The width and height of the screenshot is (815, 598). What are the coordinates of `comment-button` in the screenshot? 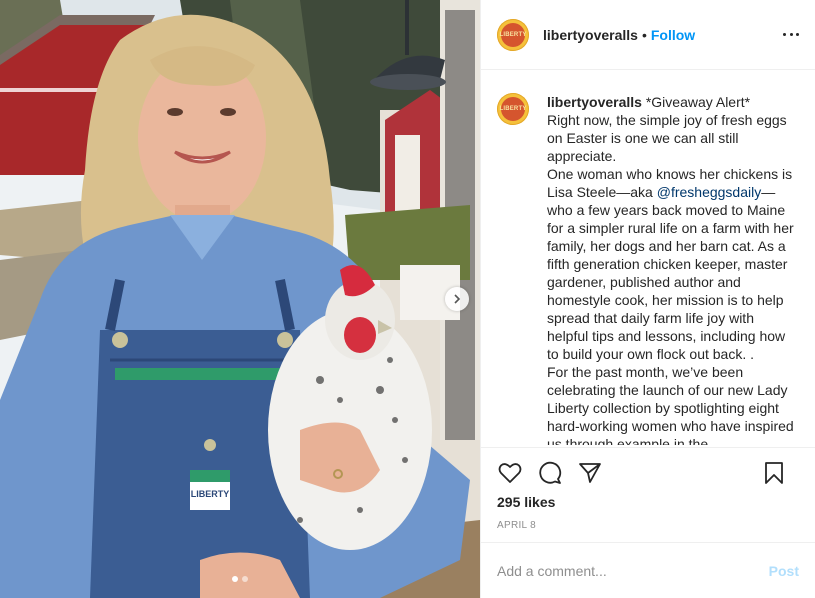 It's located at (550, 473).